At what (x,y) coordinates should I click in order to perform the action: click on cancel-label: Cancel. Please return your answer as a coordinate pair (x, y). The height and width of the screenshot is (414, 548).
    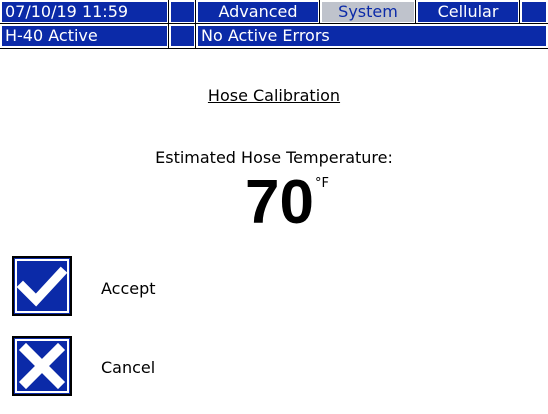
    Looking at the image, I should click on (128, 367).